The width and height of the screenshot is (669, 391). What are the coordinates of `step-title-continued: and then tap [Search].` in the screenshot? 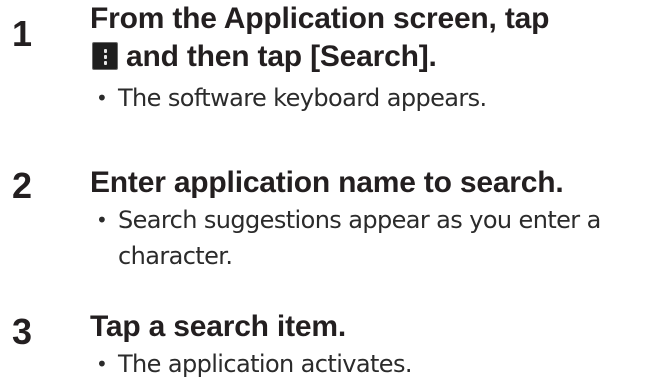 It's located at (379, 57).